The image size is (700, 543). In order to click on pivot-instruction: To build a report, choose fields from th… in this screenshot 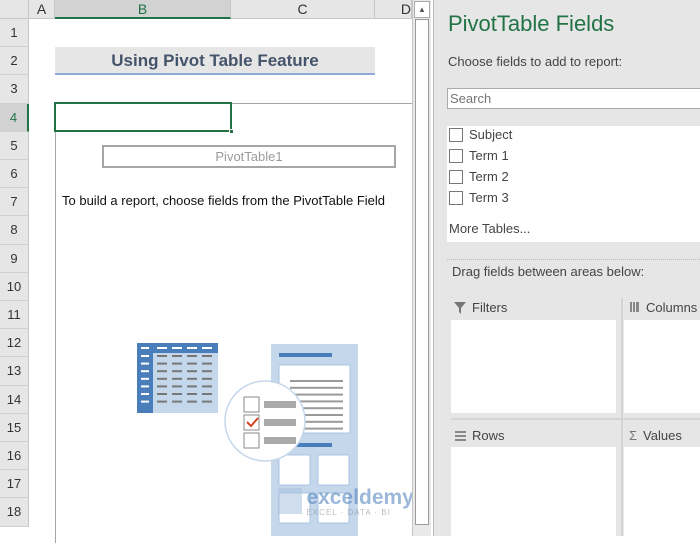, I will do `click(224, 200)`.